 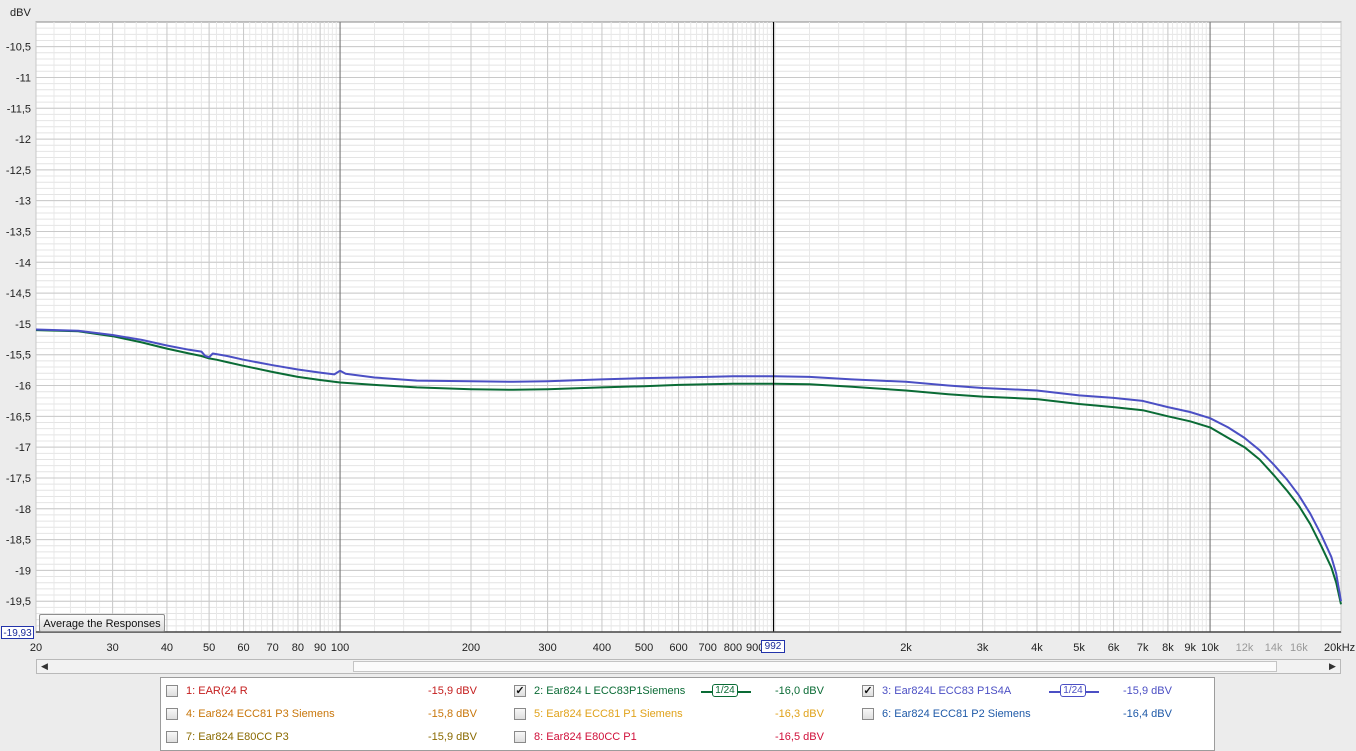 I want to click on smoothing-indicator-2: 1/24, so click(x=726, y=691).